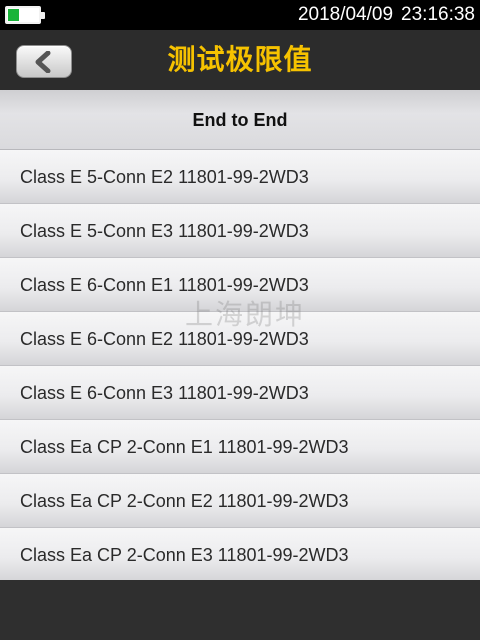 This screenshot has height=640, width=480. Describe the element at coordinates (184, 447) in the screenshot. I see `list-item-label: Class Ea CP 2-Conn E1 11801-99-2WD3` at that location.